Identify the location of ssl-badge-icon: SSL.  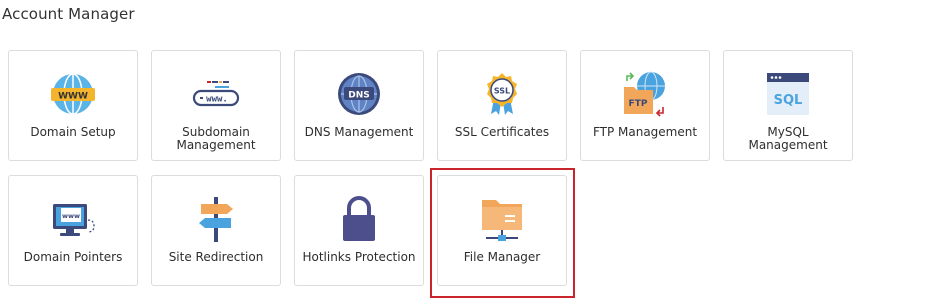
(502, 94).